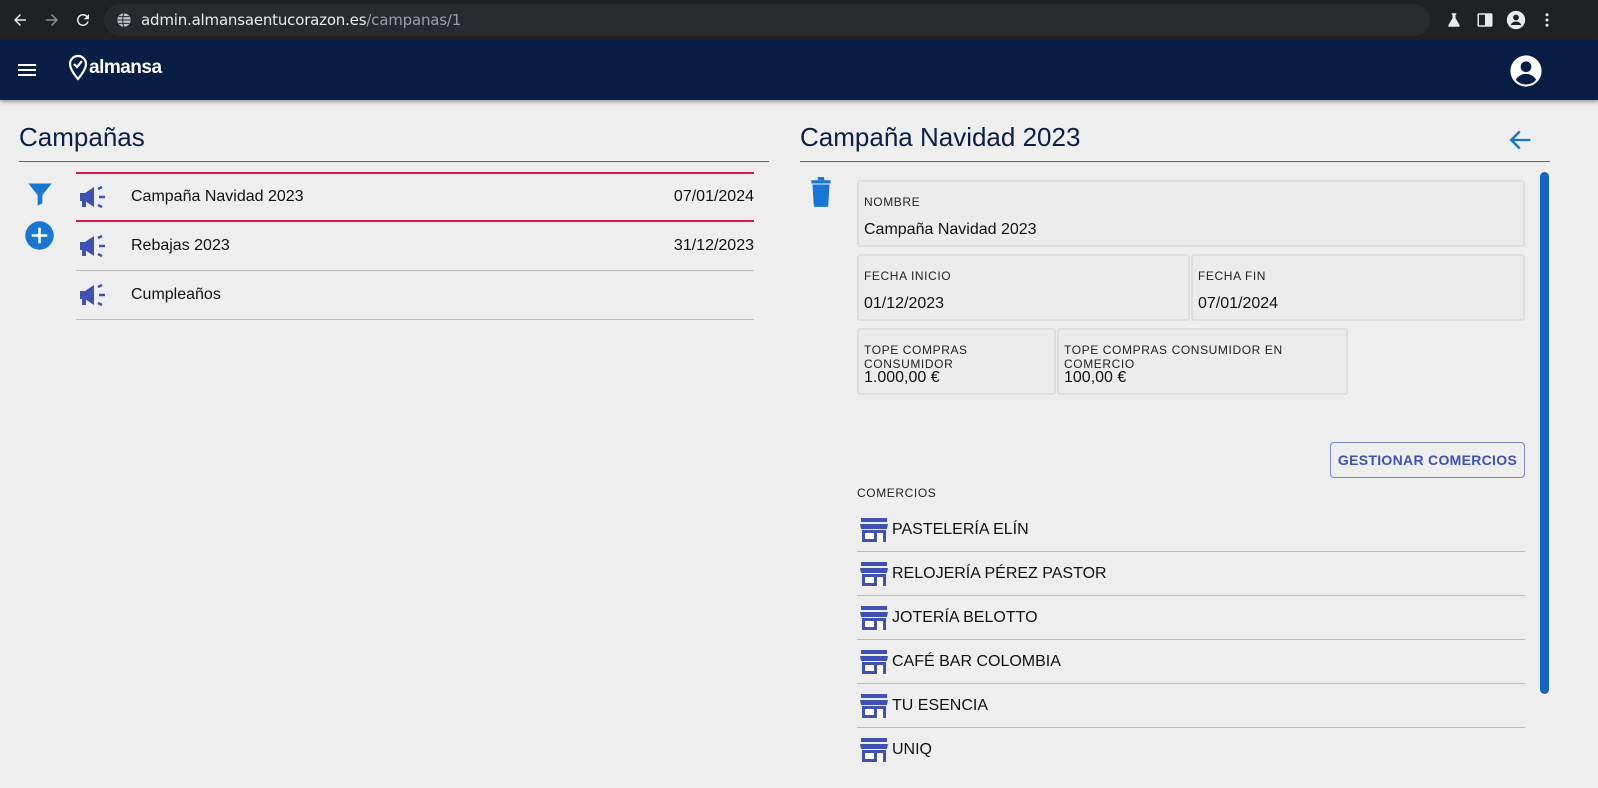 The width and height of the screenshot is (1598, 788). Describe the element at coordinates (1544, 433) in the screenshot. I see `detail-scrollbar` at that location.